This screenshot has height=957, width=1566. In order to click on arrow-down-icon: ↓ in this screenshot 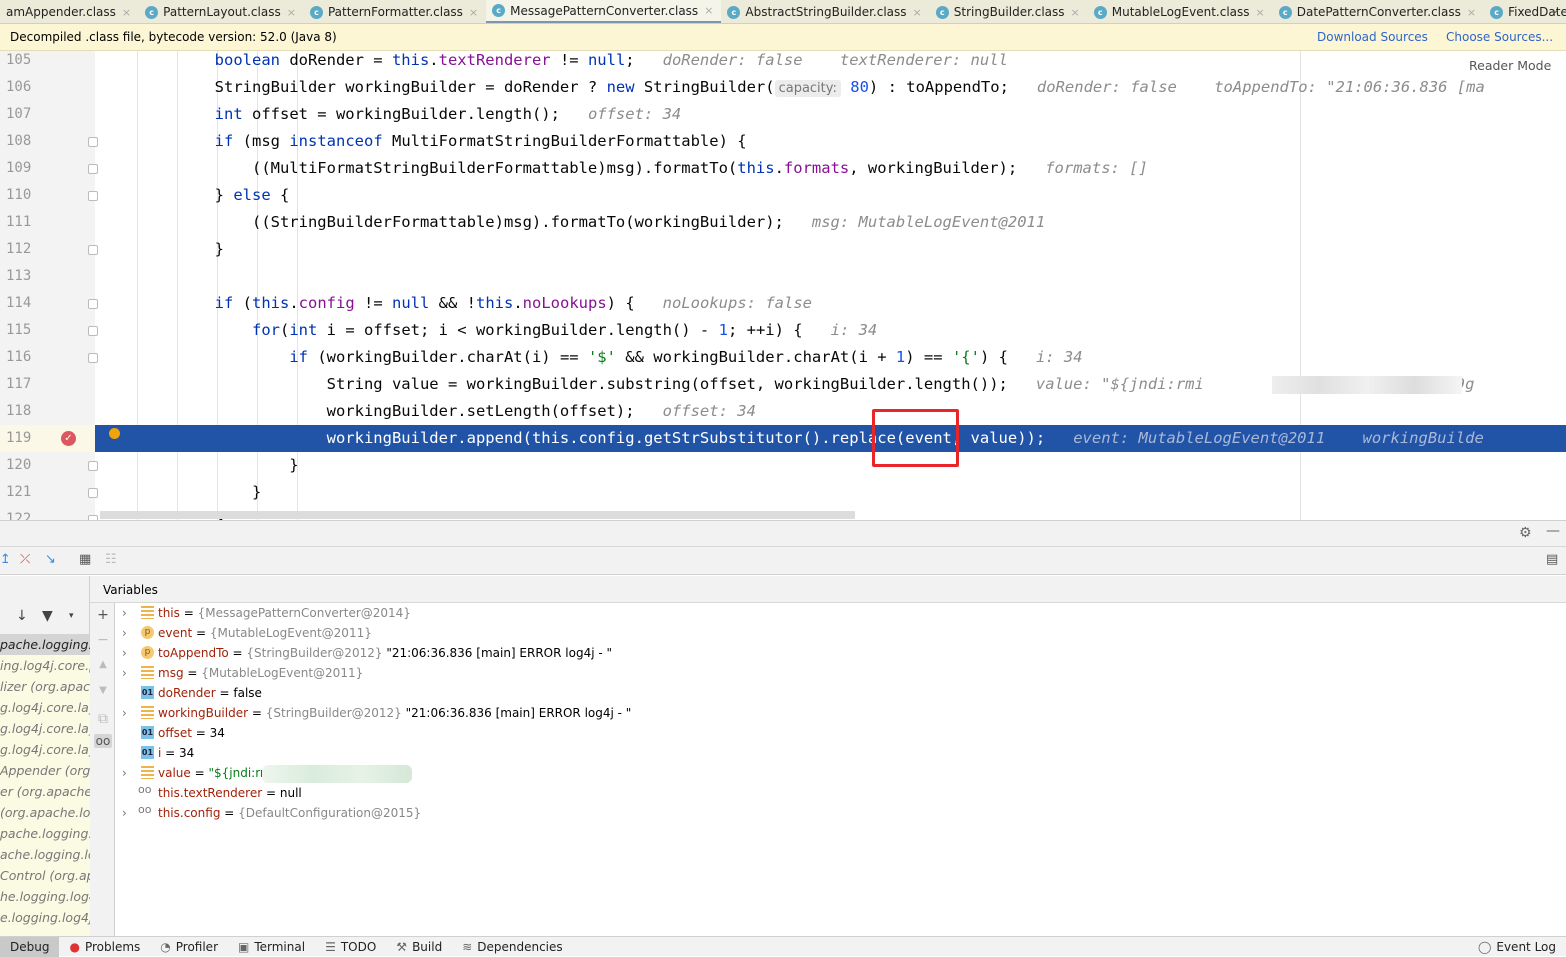, I will do `click(22, 616)`.